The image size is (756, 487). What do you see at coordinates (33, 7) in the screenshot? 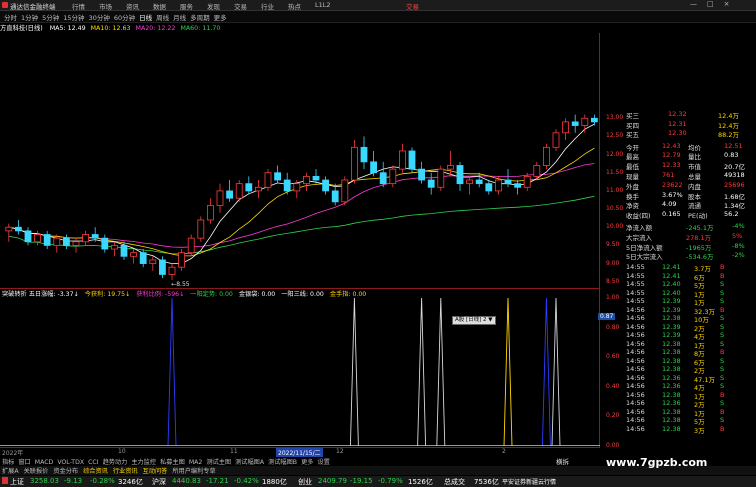
I see `app-title: 通达信金融终端` at bounding box center [33, 7].